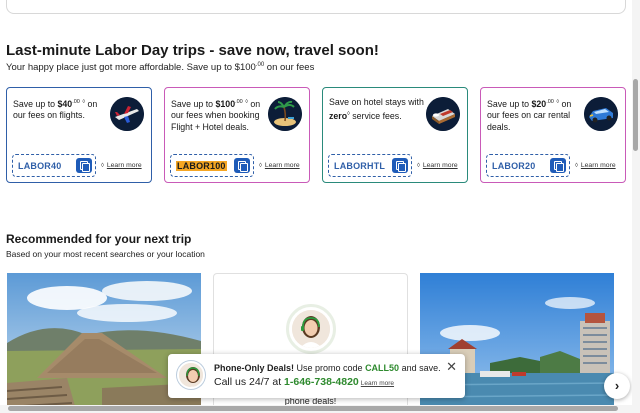 This screenshot has width=640, height=413. I want to click on car-icon, so click(601, 114).